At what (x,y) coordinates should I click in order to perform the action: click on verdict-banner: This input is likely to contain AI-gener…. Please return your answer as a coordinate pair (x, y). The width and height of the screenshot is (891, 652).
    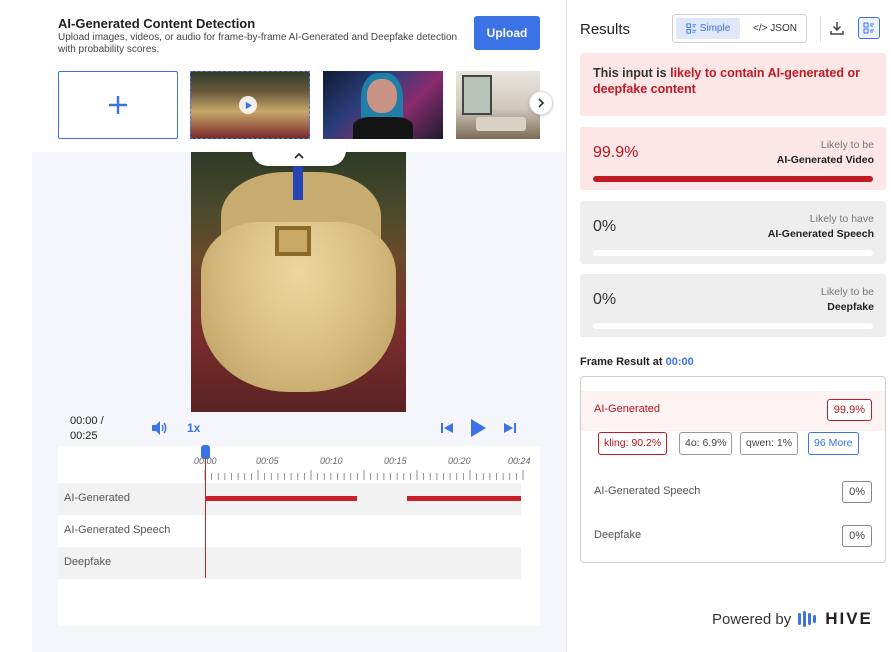
    Looking at the image, I should click on (733, 84).